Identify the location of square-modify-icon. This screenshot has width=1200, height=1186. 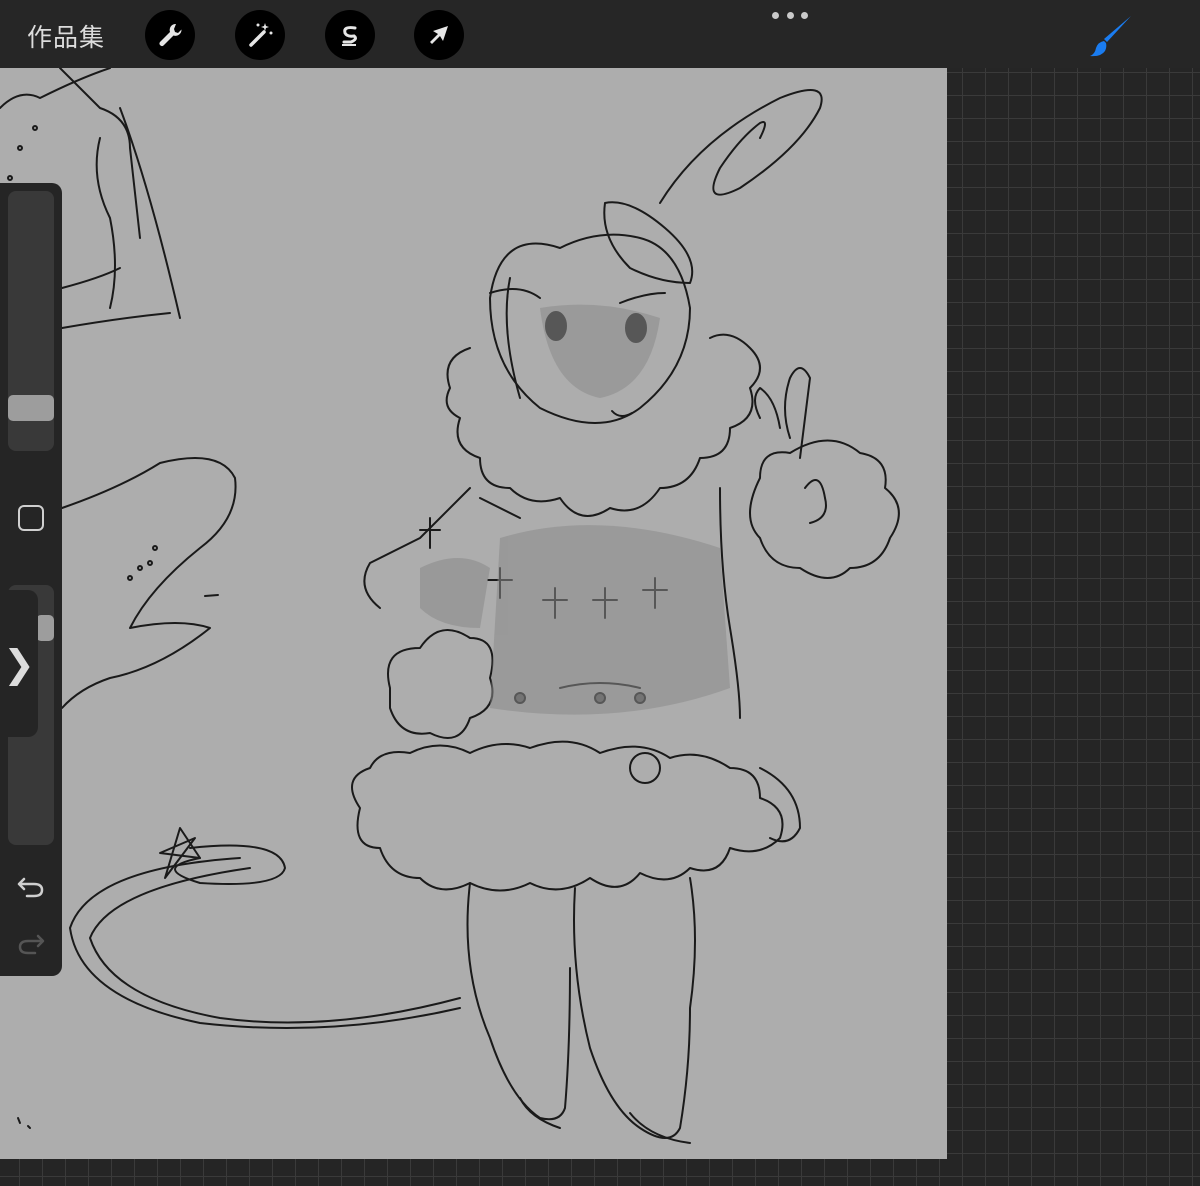
(31, 518).